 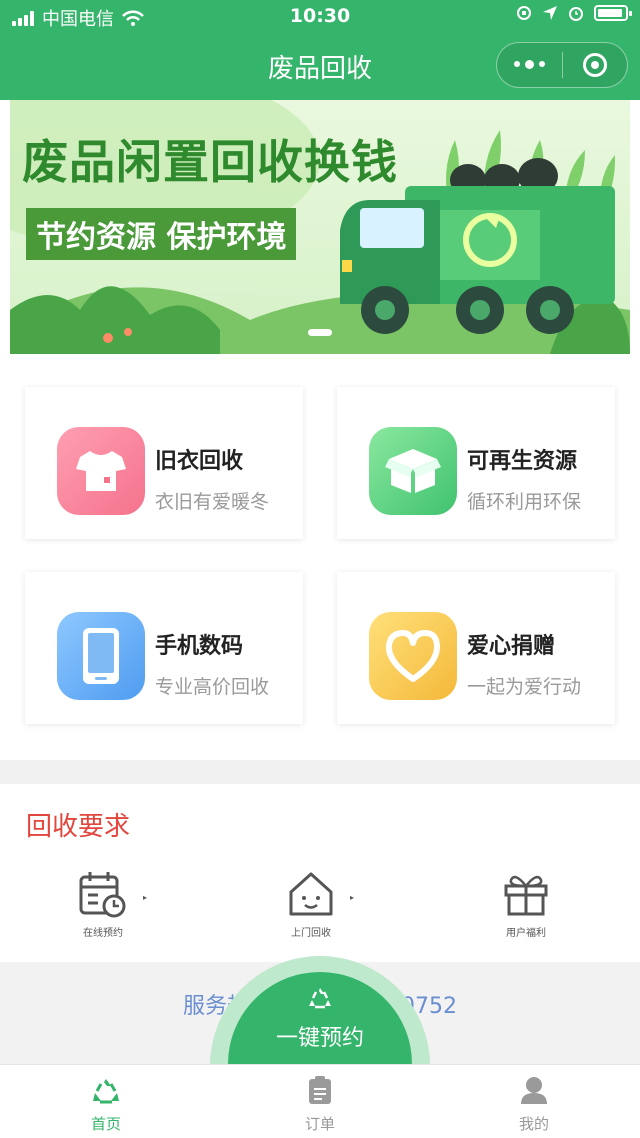 I want to click on tab-orders: 订单, so click(x=320, y=1101).